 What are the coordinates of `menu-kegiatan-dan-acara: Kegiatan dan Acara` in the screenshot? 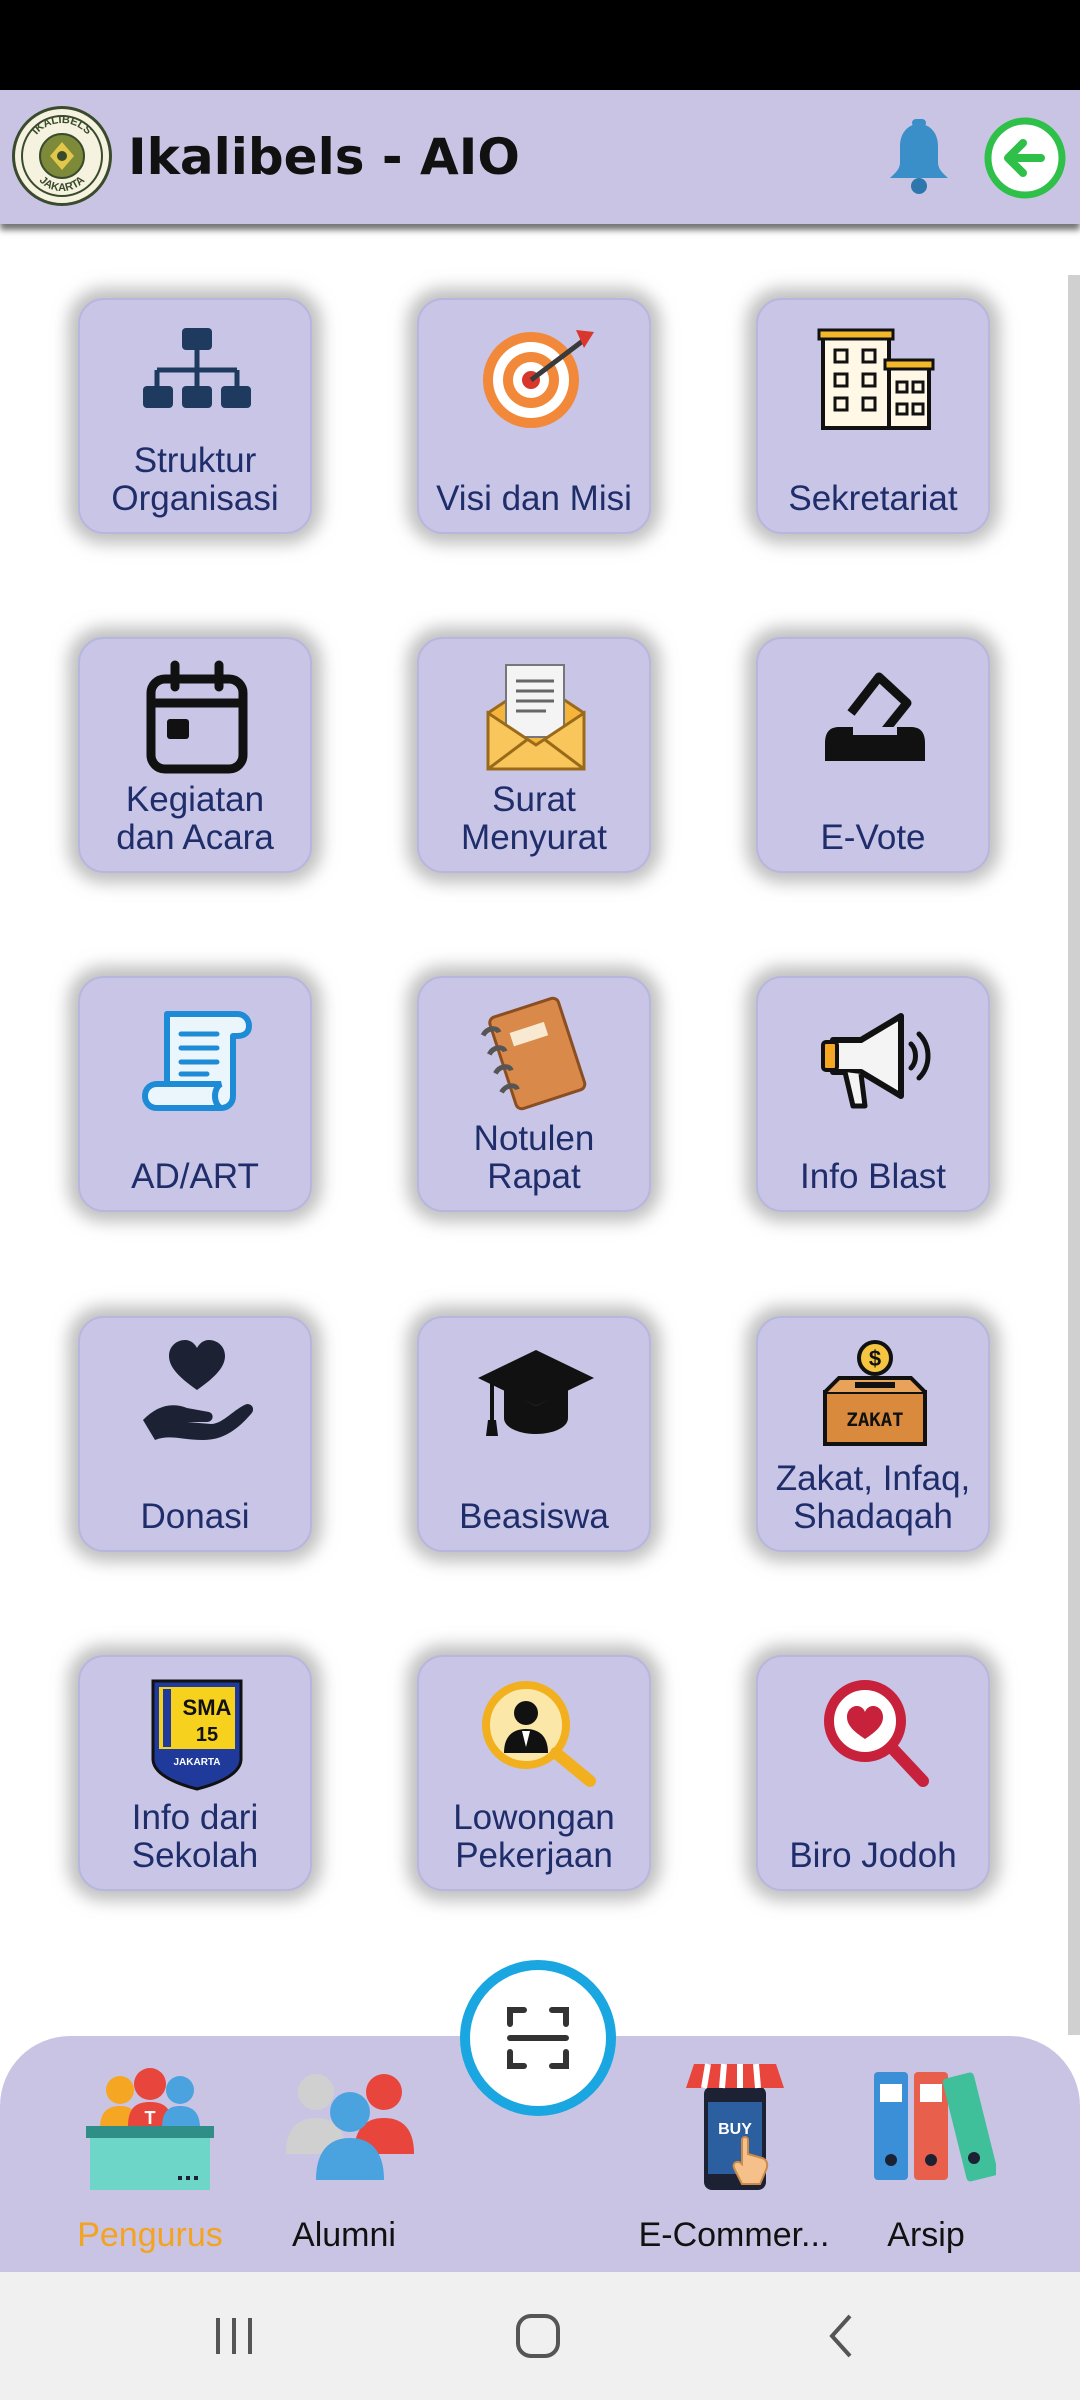 It's located at (195, 755).